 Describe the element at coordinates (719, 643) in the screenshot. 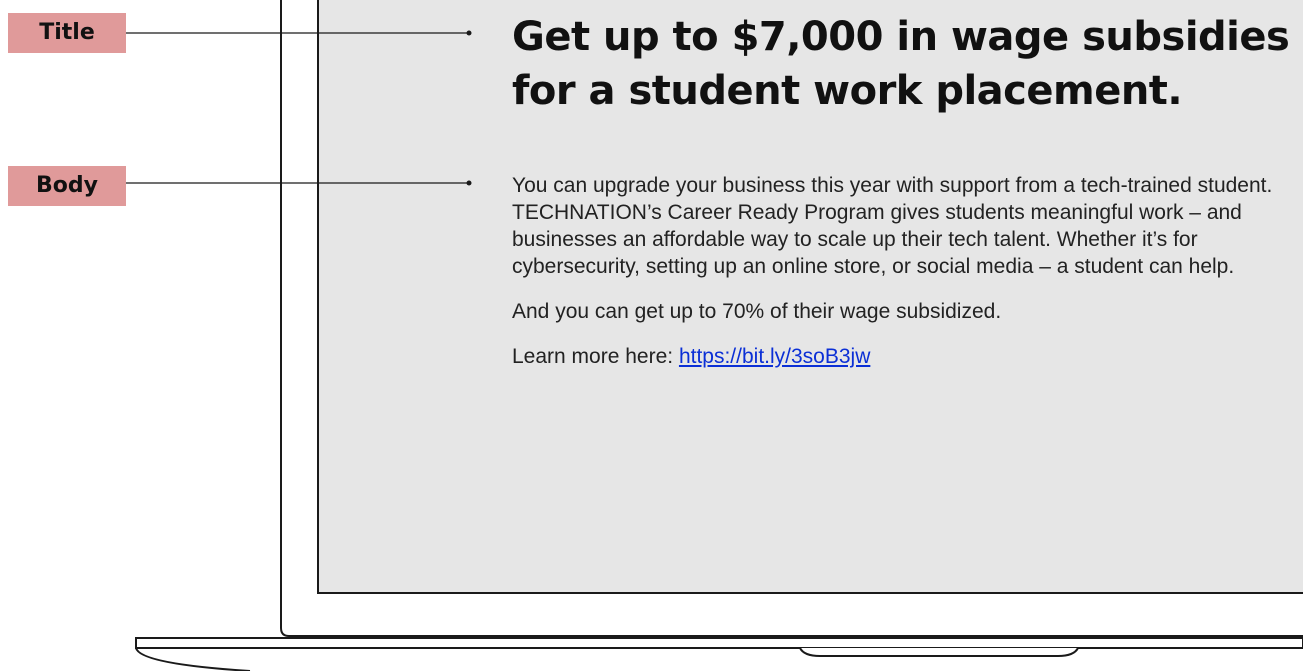

I see `laptop-base` at that location.